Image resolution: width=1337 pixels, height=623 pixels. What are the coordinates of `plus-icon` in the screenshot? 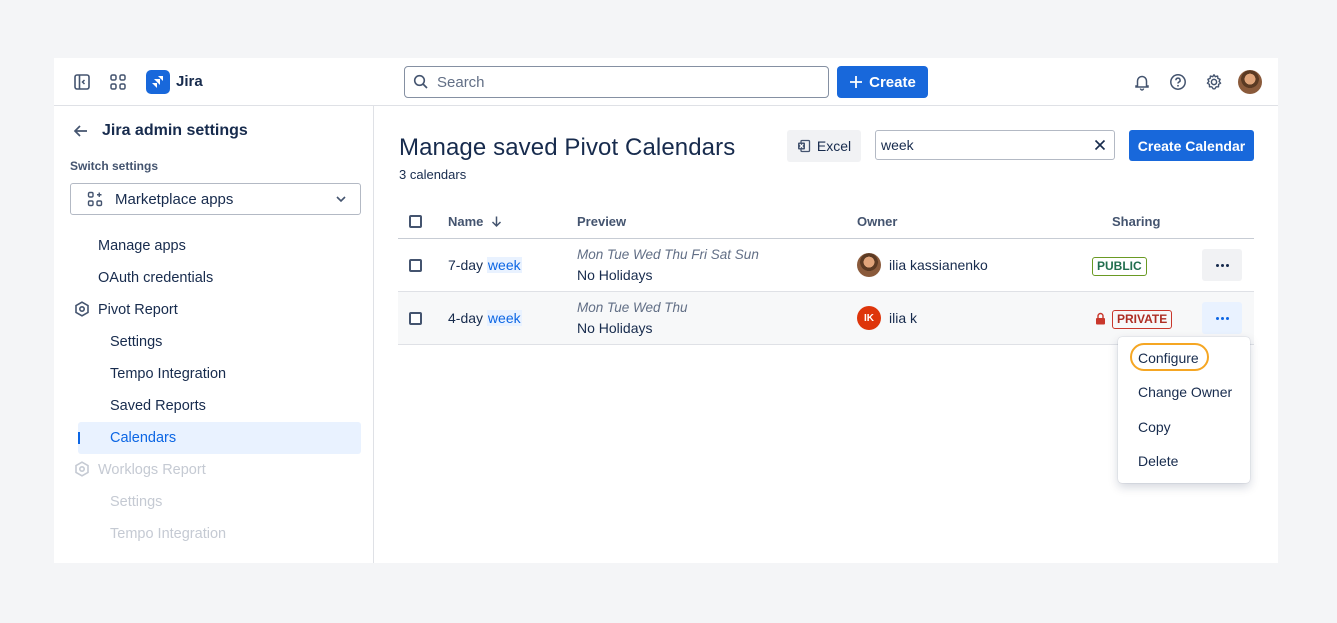 It's located at (856, 82).